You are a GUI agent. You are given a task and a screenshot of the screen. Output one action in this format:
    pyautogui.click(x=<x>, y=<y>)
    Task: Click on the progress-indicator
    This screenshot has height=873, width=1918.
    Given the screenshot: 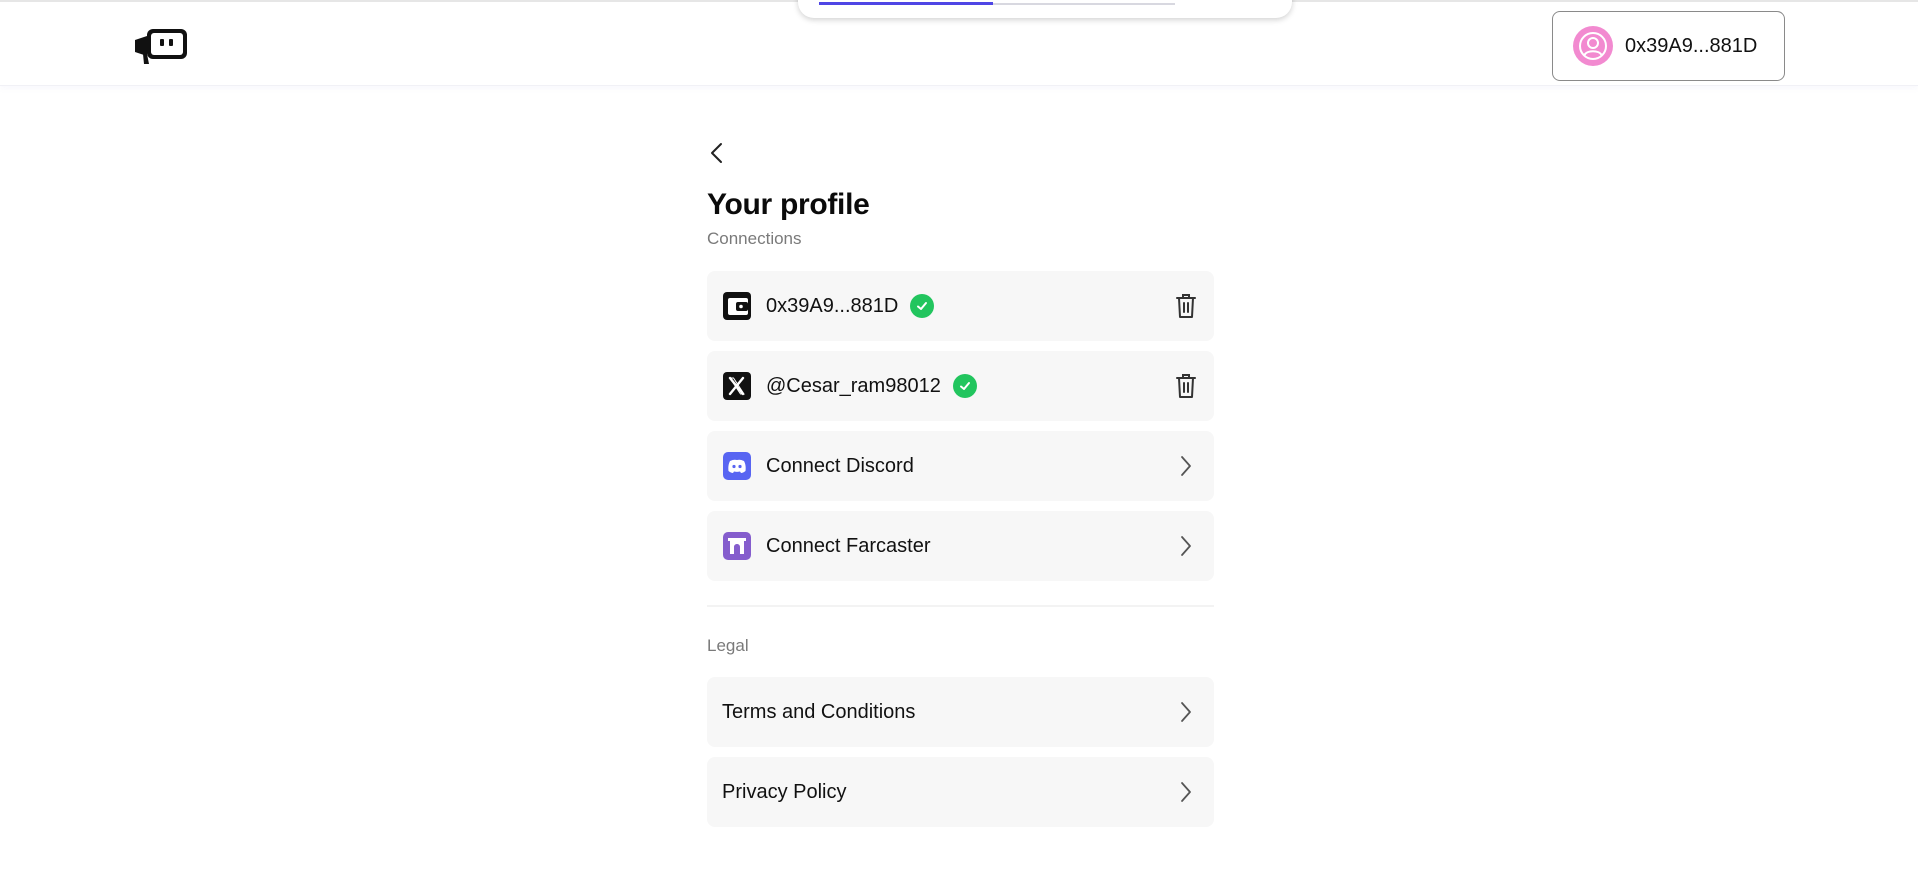 What is the action you would take?
    pyautogui.click(x=1045, y=9)
    